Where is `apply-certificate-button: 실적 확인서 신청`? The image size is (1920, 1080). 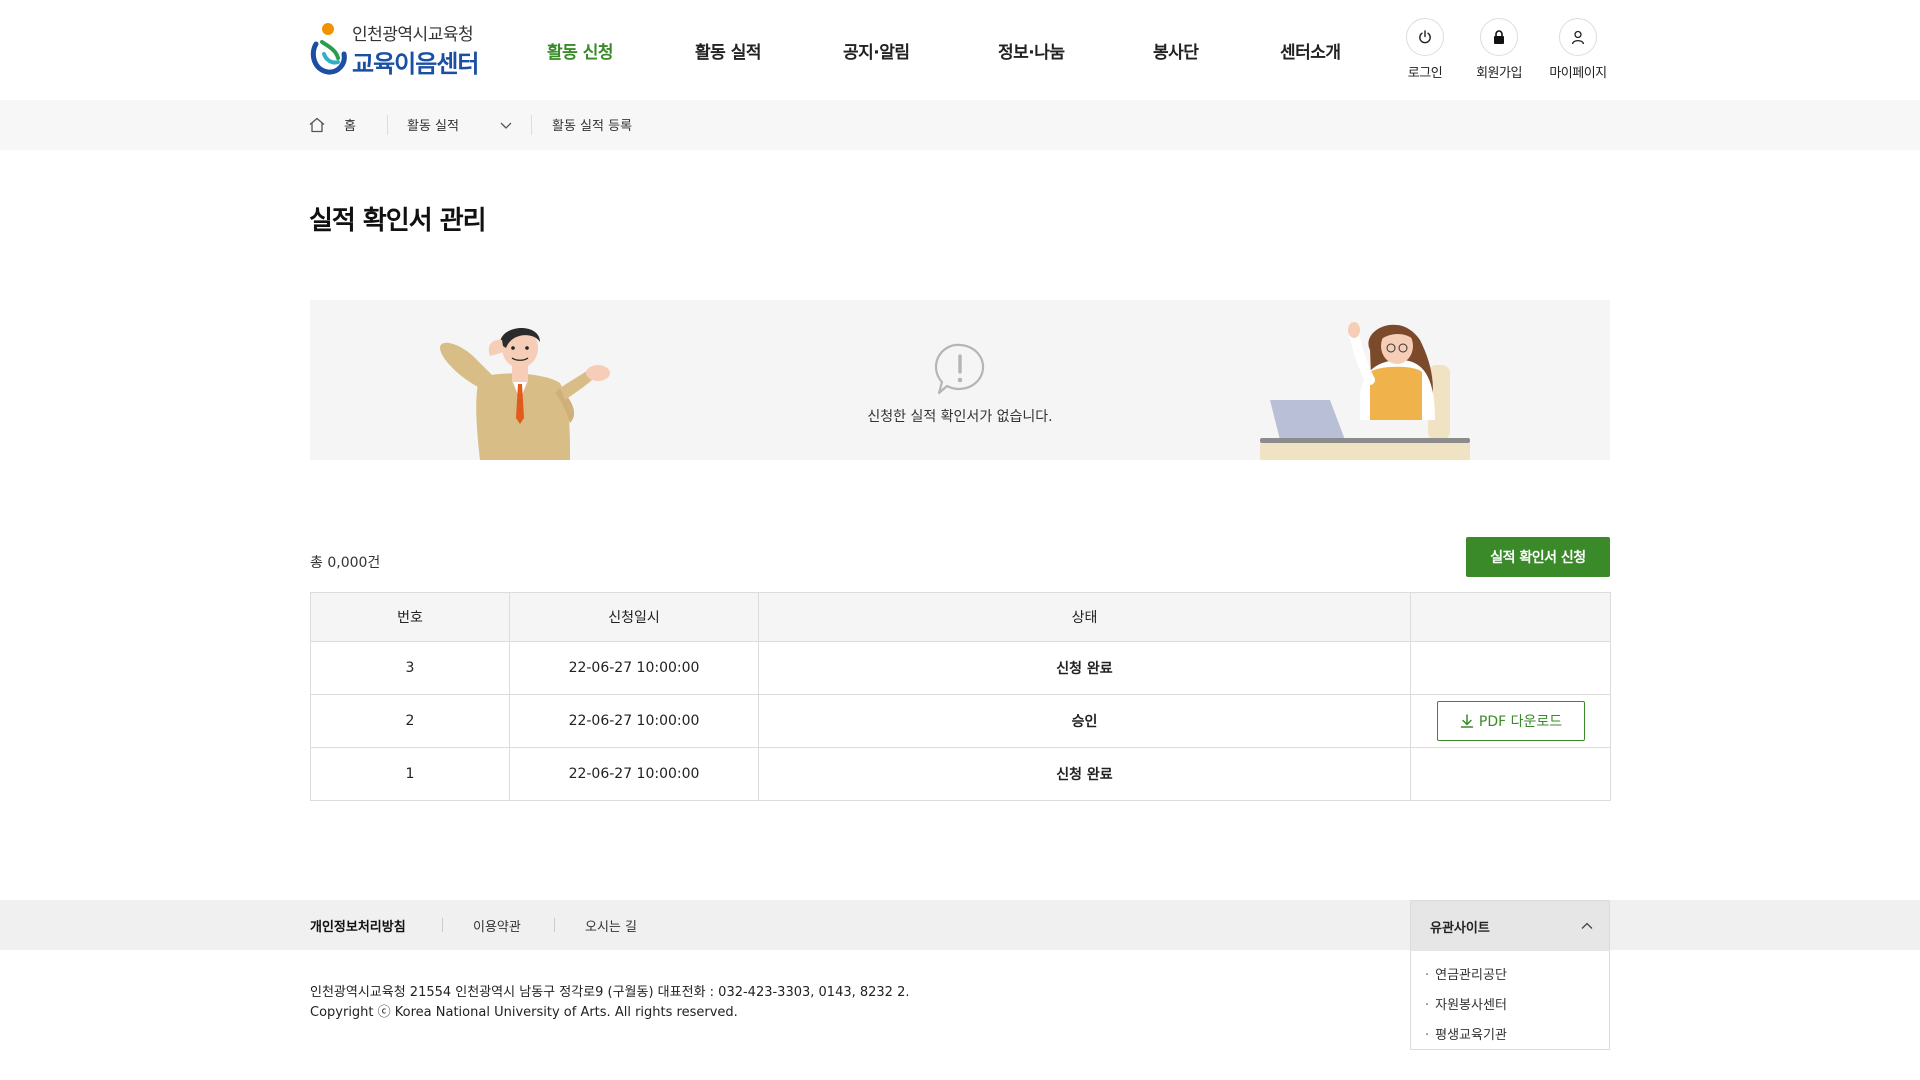
apply-certificate-button: 실적 확인서 신청 is located at coordinates (1538, 557).